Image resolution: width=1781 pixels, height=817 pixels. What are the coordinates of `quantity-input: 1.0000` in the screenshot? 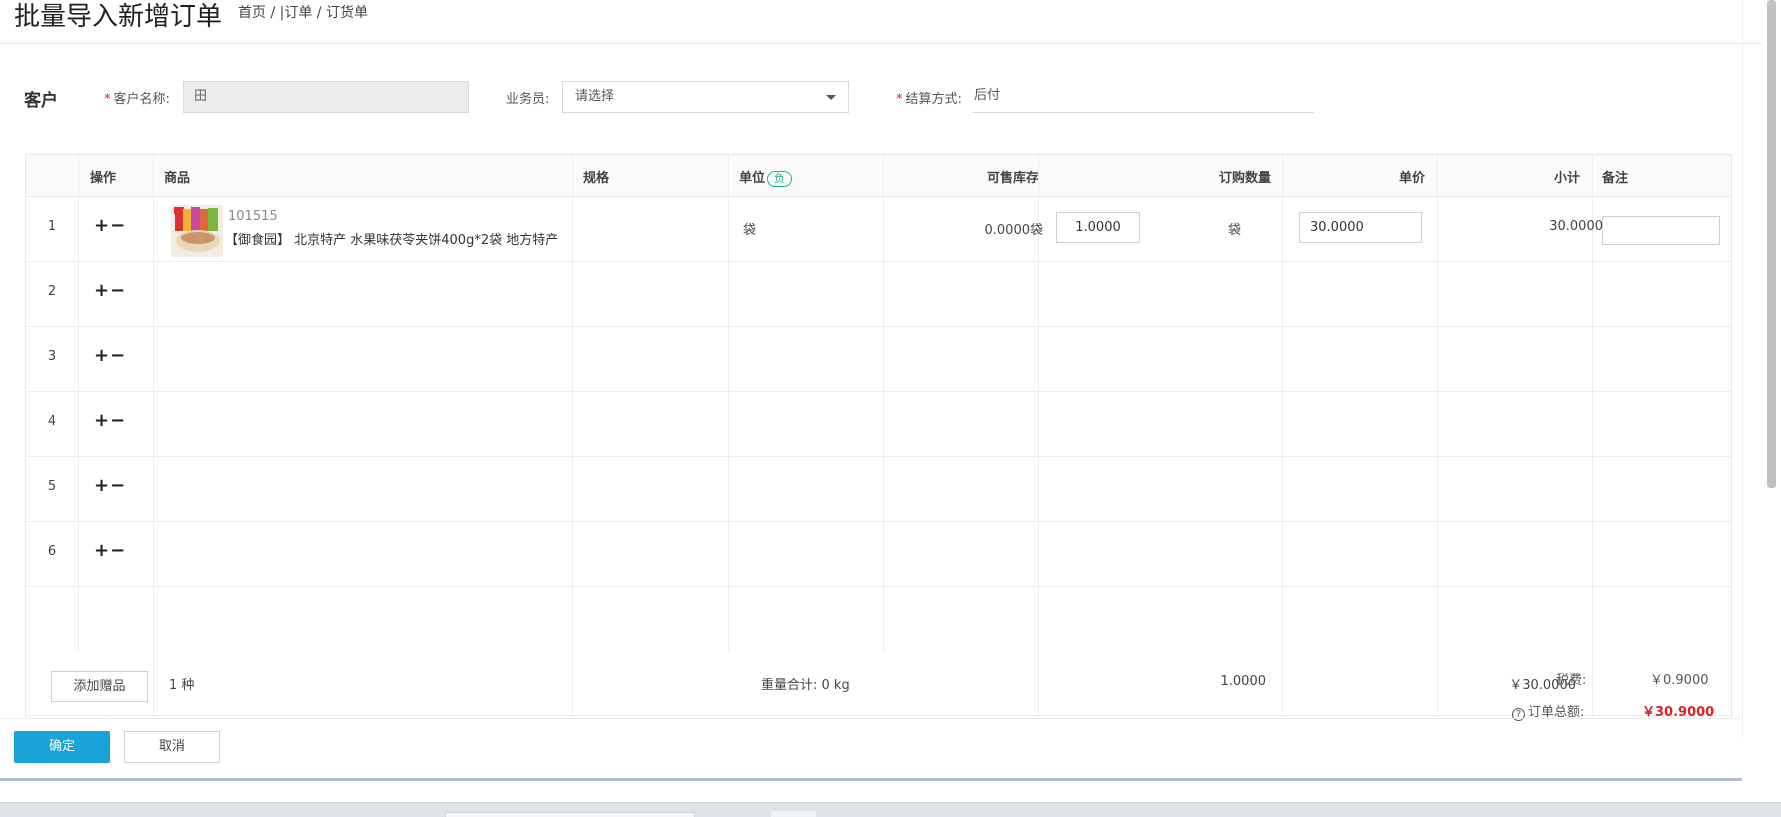 It's located at (1098, 227).